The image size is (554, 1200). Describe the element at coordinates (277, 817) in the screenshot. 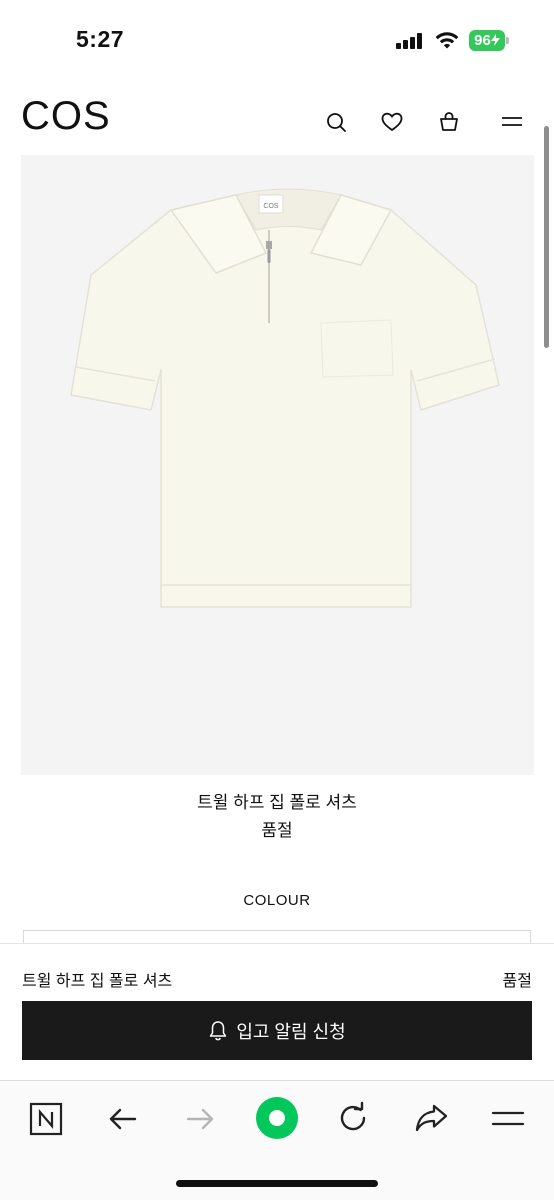

I see `product-info: 트윌 하프 집 폴로 셔츠 품절` at that location.